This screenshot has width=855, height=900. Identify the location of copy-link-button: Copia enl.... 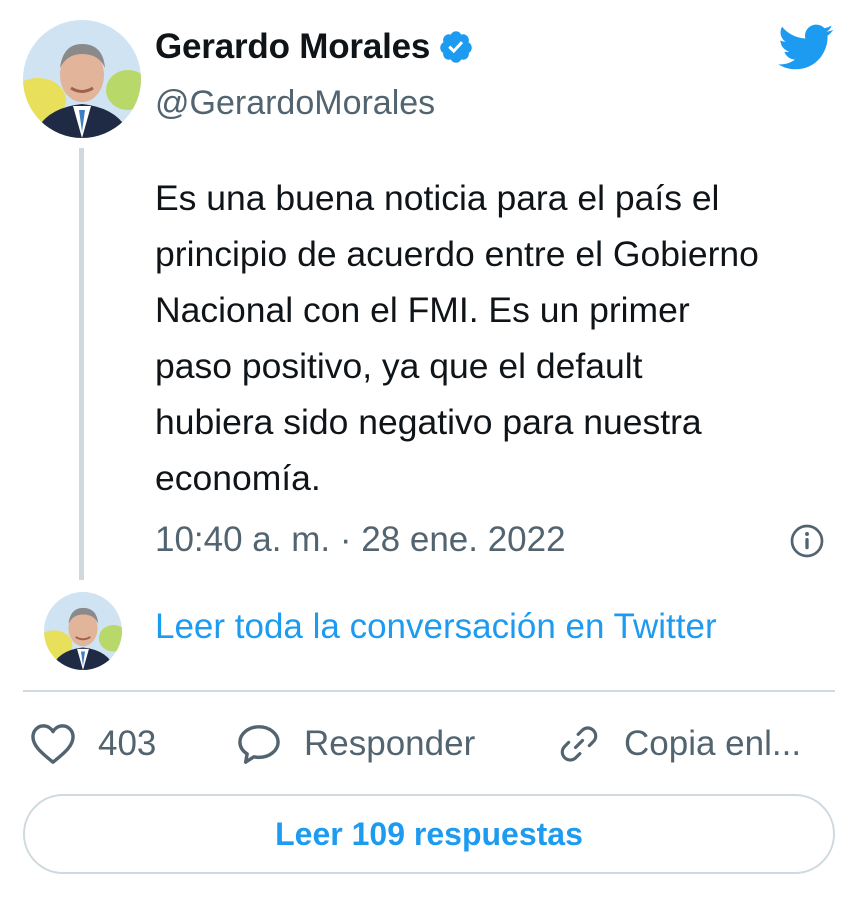
(678, 744).